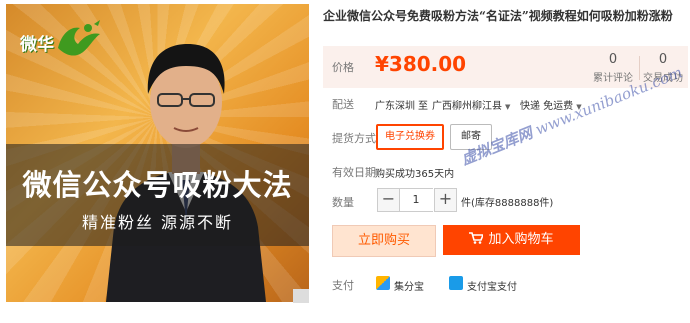  What do you see at coordinates (445, 200) in the screenshot?
I see `quantity-plus-button: +` at bounding box center [445, 200].